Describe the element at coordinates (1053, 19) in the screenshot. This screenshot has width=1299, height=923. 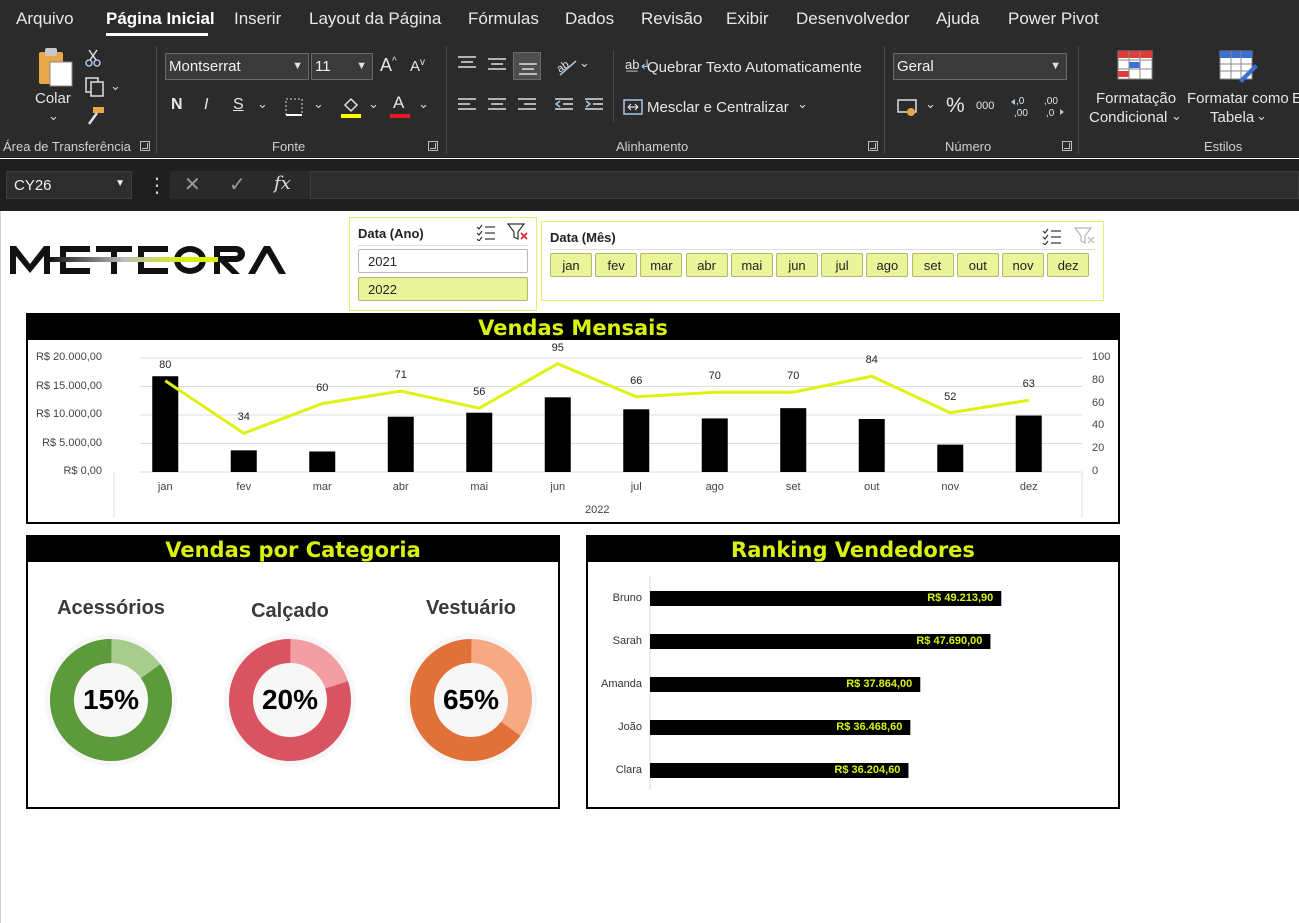
I see `tab-power-pivot: Power Pivot` at that location.